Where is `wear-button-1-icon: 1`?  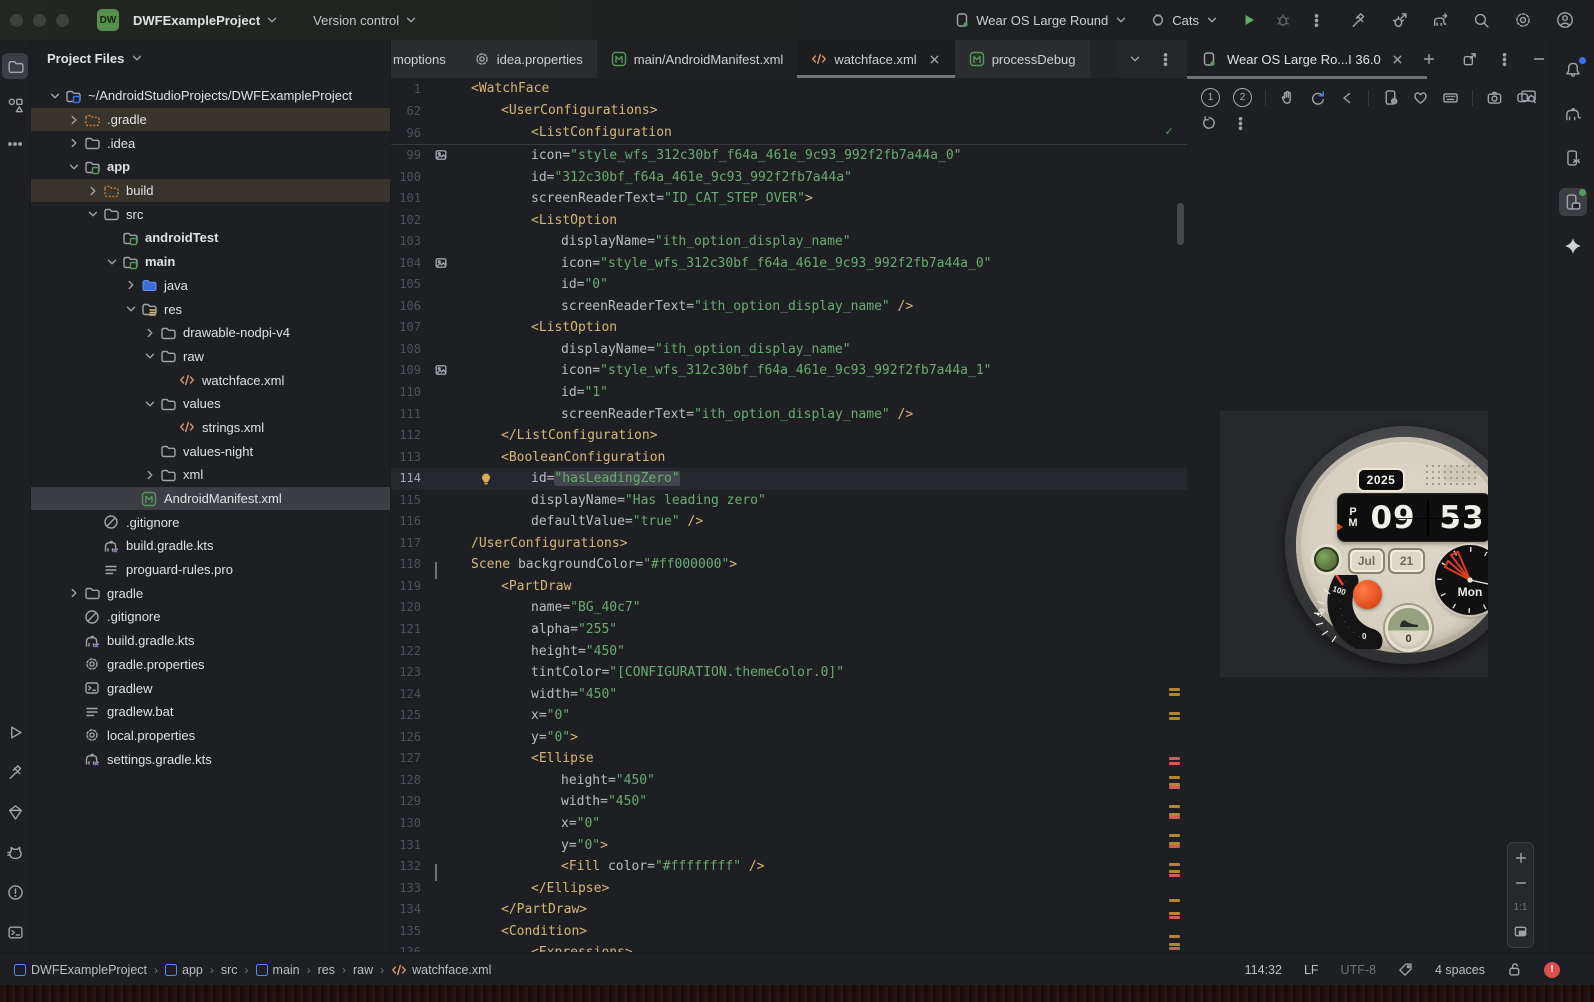 wear-button-1-icon: 1 is located at coordinates (1210, 97).